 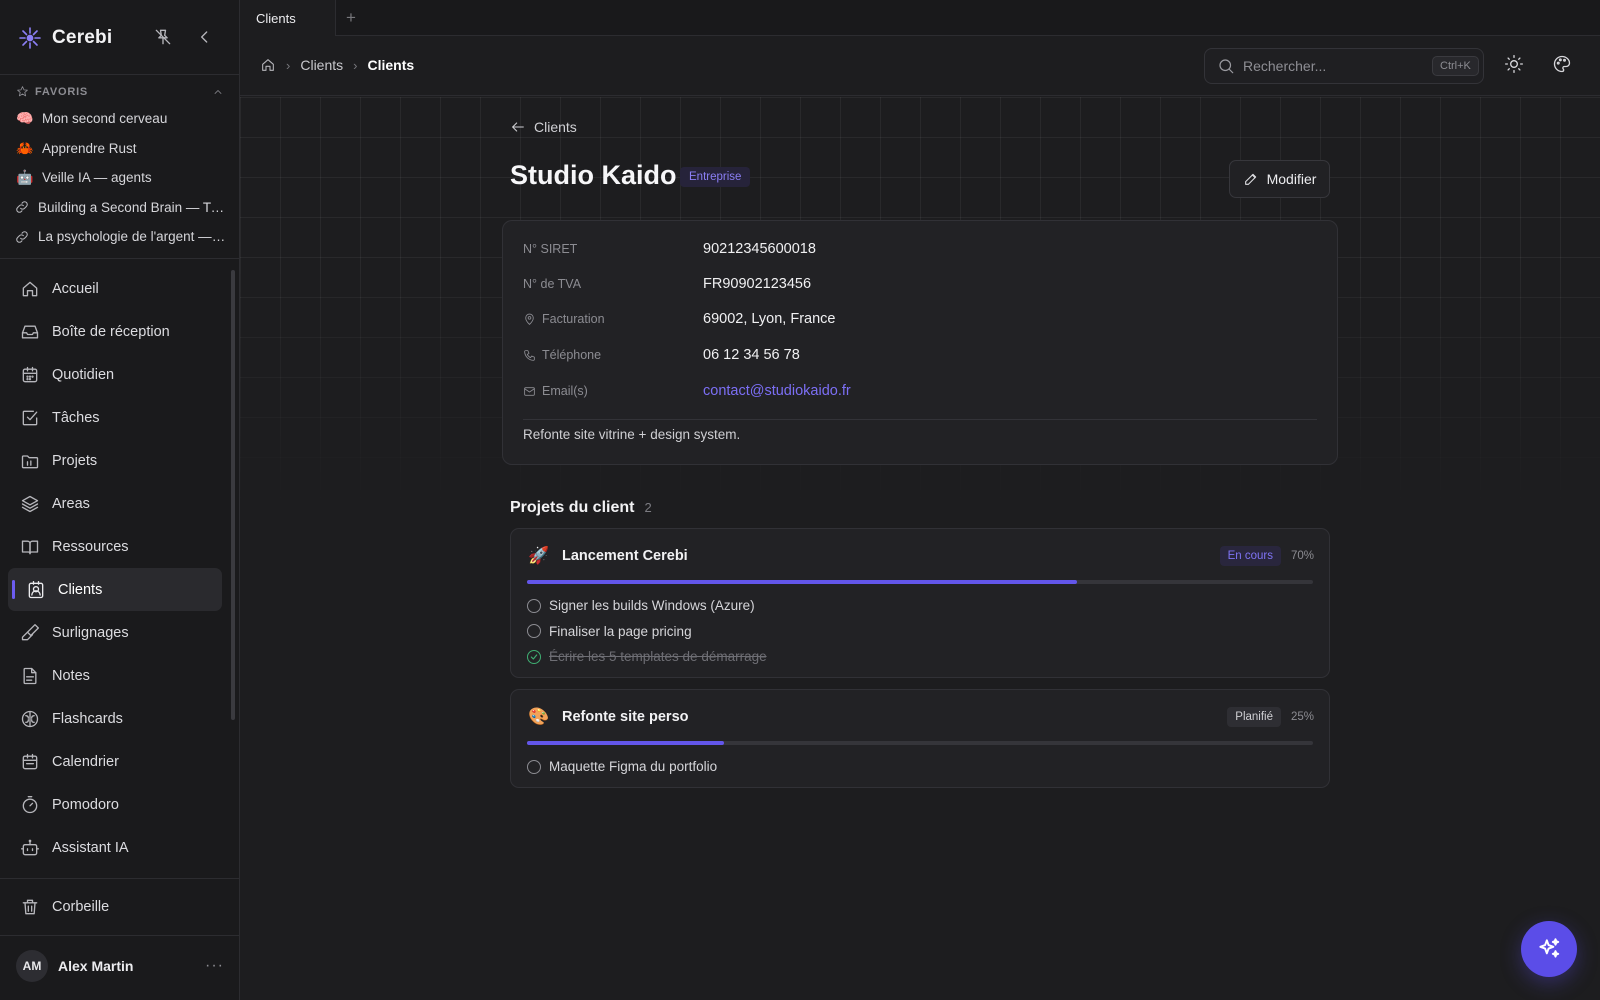 What do you see at coordinates (751, 355) in the screenshot?
I see `info-value: 06 12 34 56 78` at bounding box center [751, 355].